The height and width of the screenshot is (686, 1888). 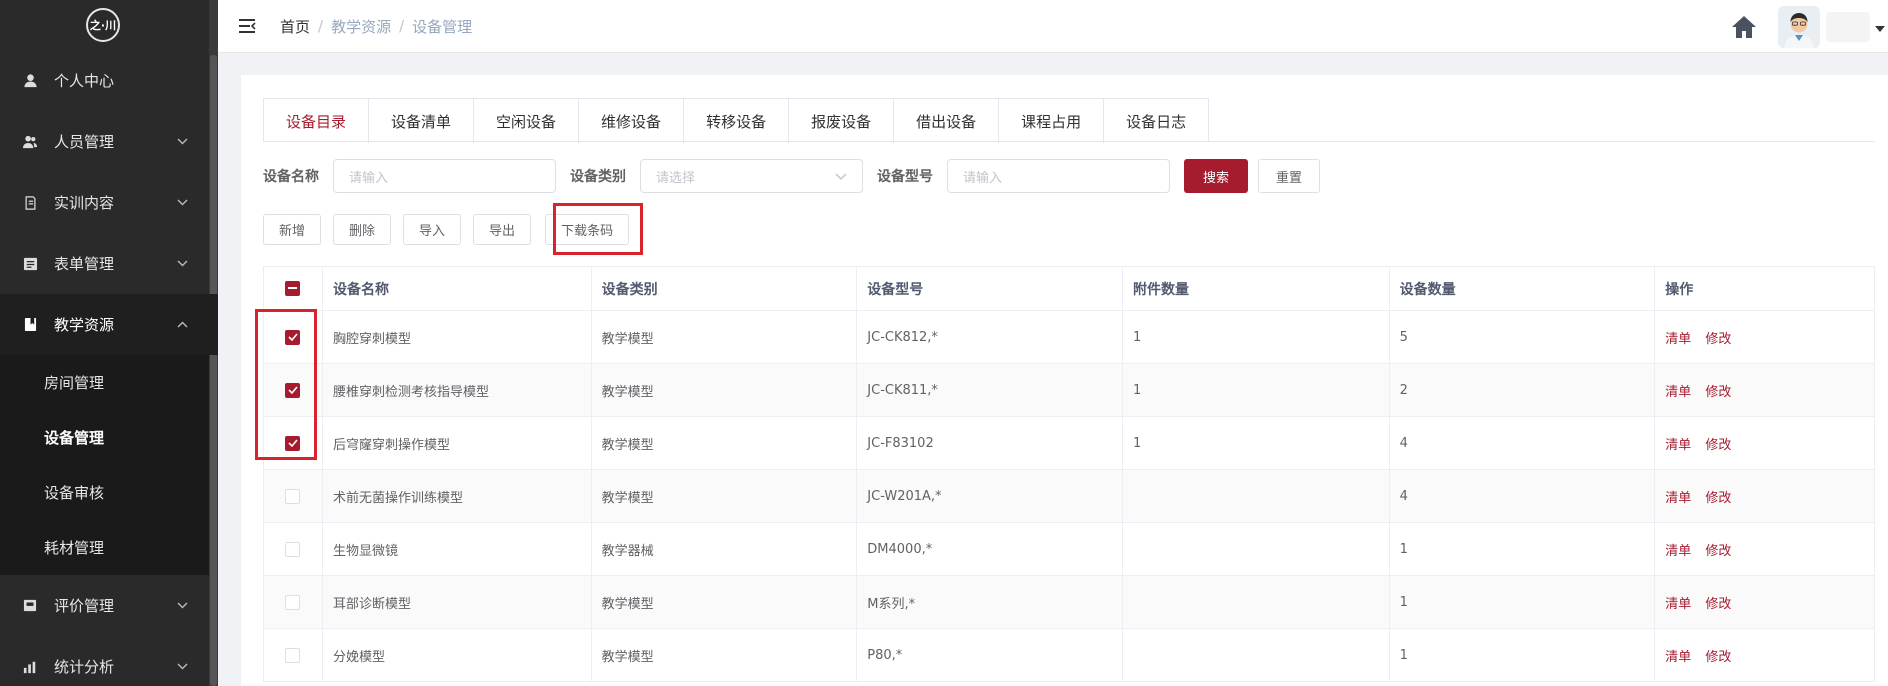 What do you see at coordinates (632, 121) in the screenshot?
I see `tab-repair-equipment: 维修设备` at bounding box center [632, 121].